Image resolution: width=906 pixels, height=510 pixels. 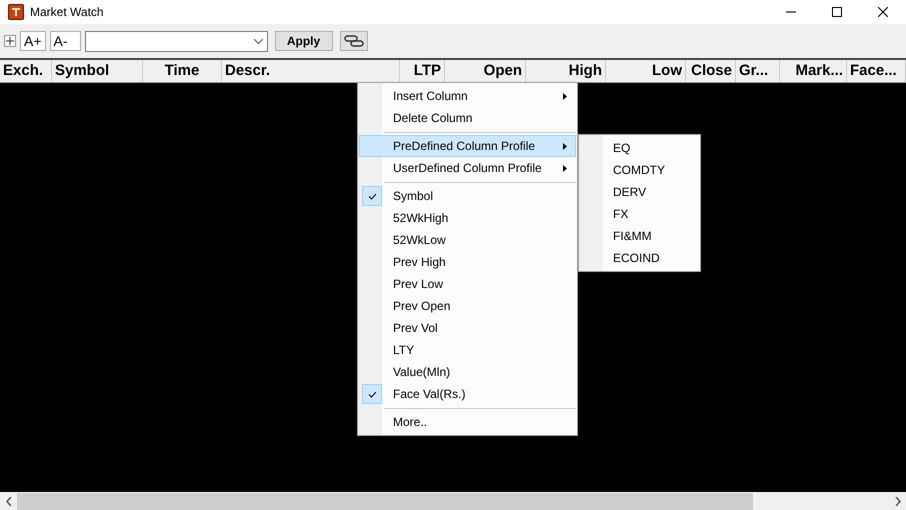 What do you see at coordinates (837, 12) in the screenshot?
I see `maximize-icon` at bounding box center [837, 12].